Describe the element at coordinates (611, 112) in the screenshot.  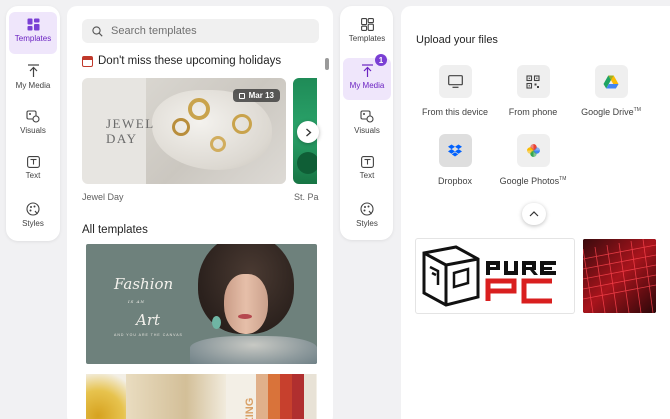
I see `source-label: Google DriveTM` at that location.